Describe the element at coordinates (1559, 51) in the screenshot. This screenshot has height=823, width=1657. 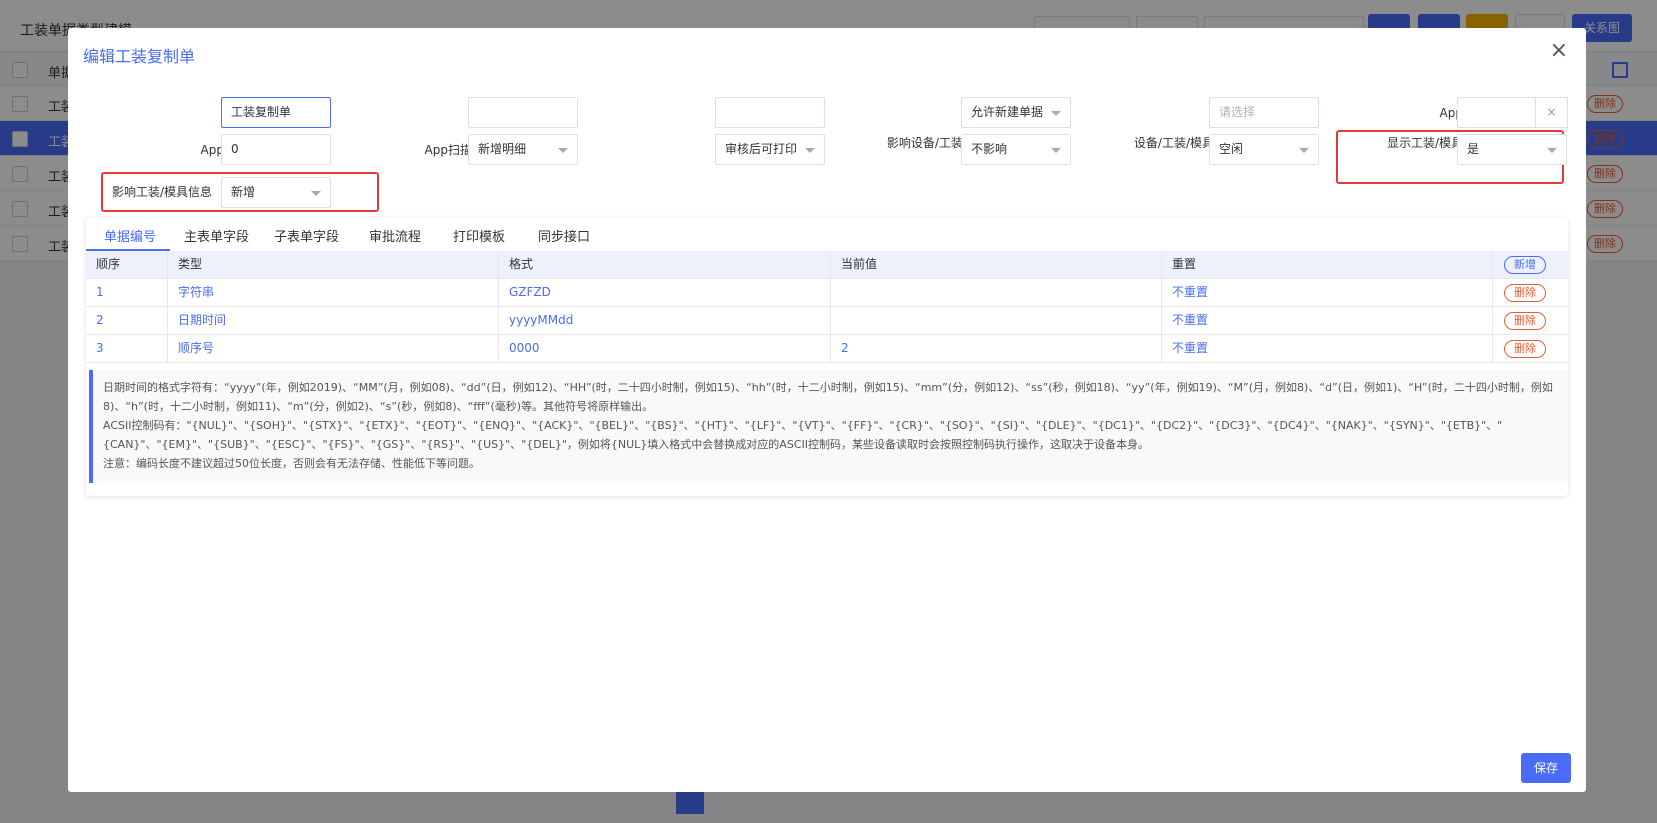
I see `close-icon: ×` at that location.